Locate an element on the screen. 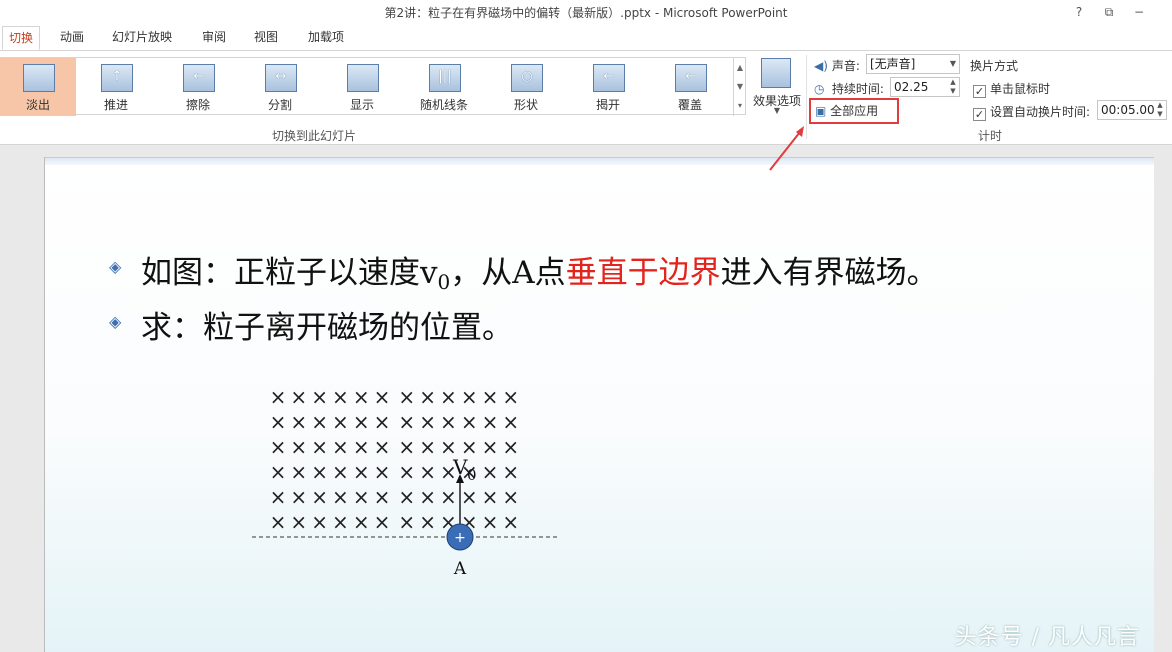 The image size is (1172, 652). tab-addins: 加载项 is located at coordinates (326, 38).